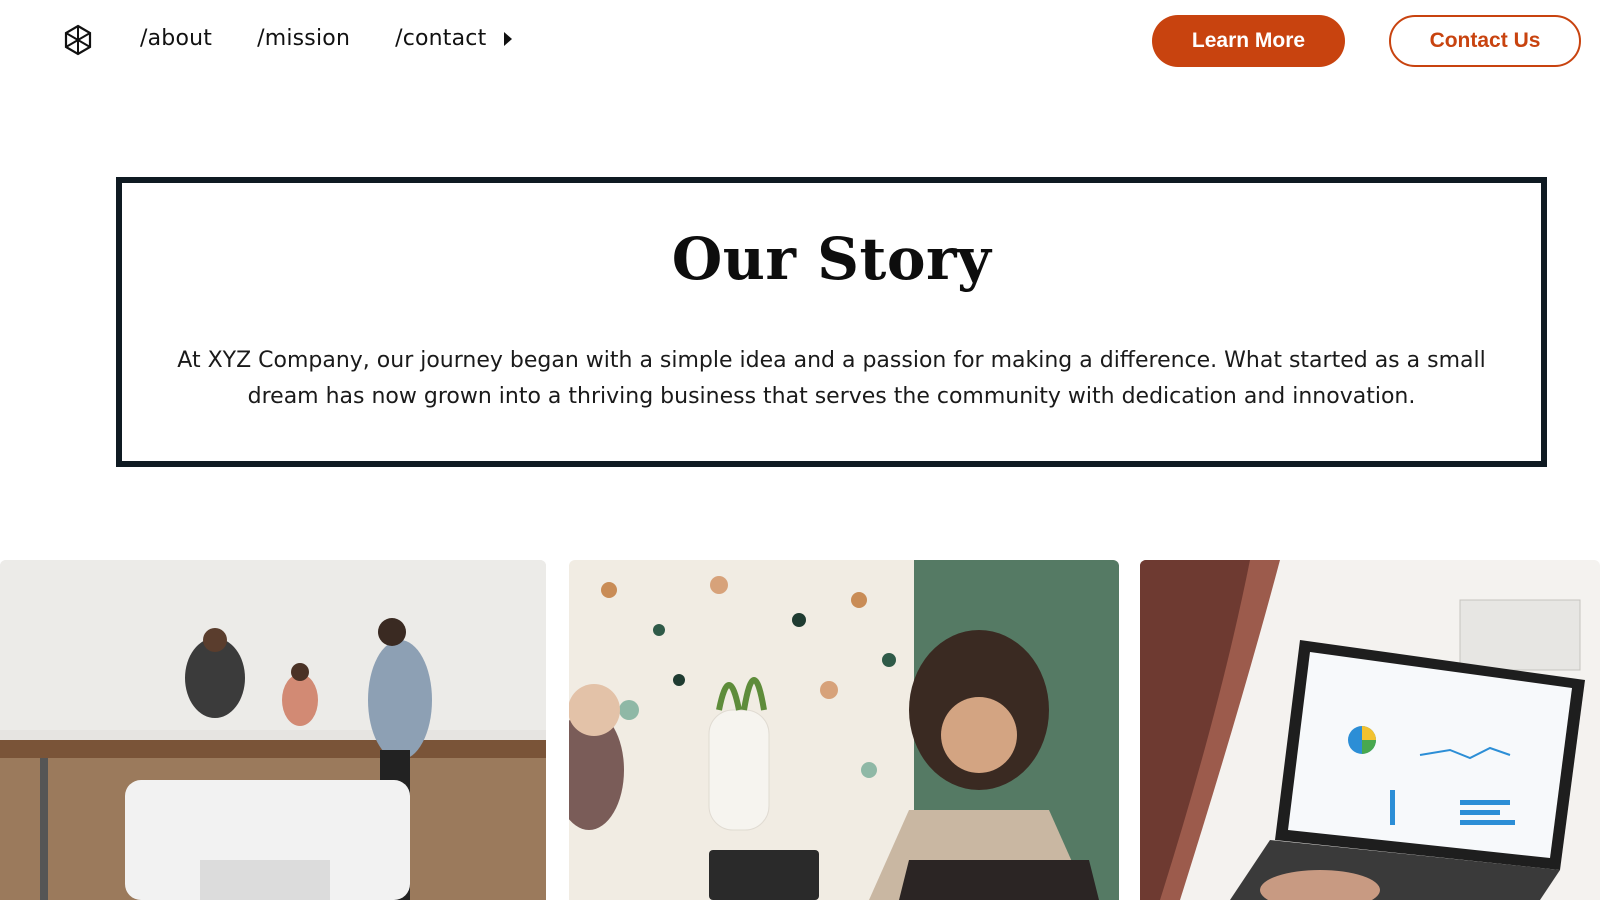 This screenshot has width=1600, height=900. I want to click on nav-link-contact: /contact, so click(454, 38).